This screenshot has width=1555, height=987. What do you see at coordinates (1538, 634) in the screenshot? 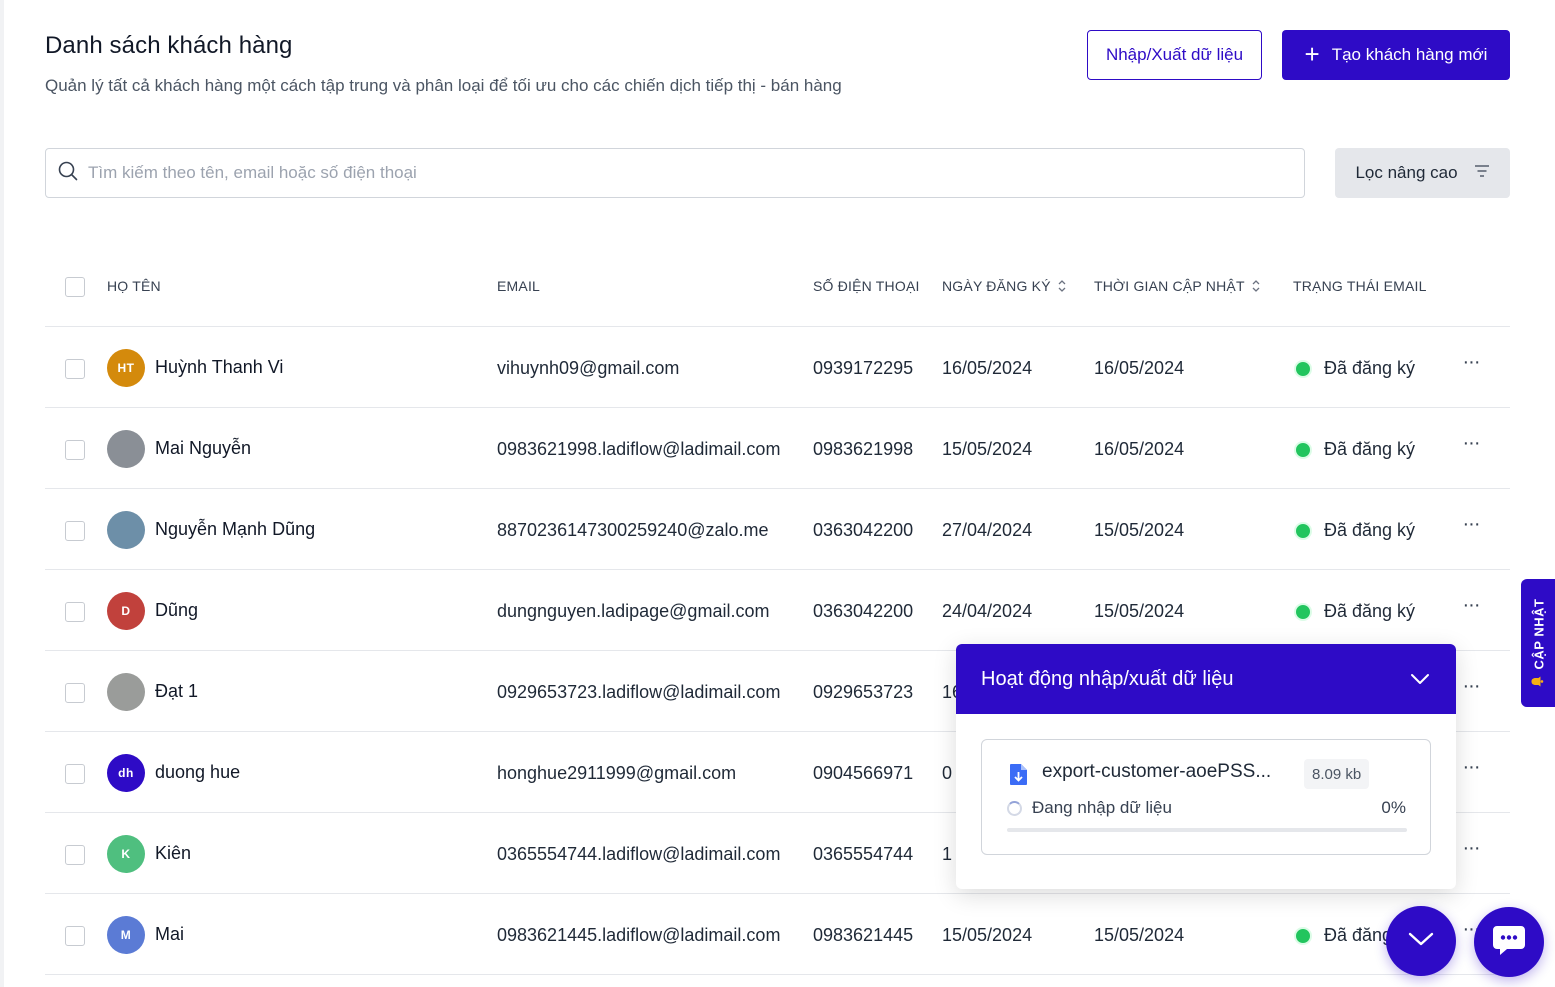
I see `updates-label: CẬP NHẬT` at bounding box center [1538, 634].